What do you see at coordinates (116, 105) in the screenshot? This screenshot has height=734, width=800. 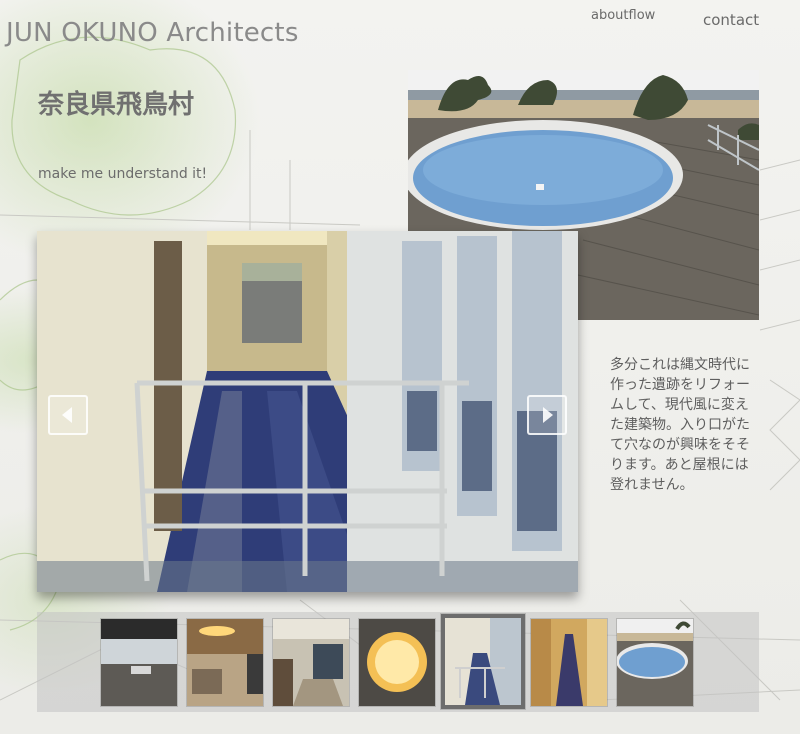 I see `project-title: 奈良県飛鳥村` at bounding box center [116, 105].